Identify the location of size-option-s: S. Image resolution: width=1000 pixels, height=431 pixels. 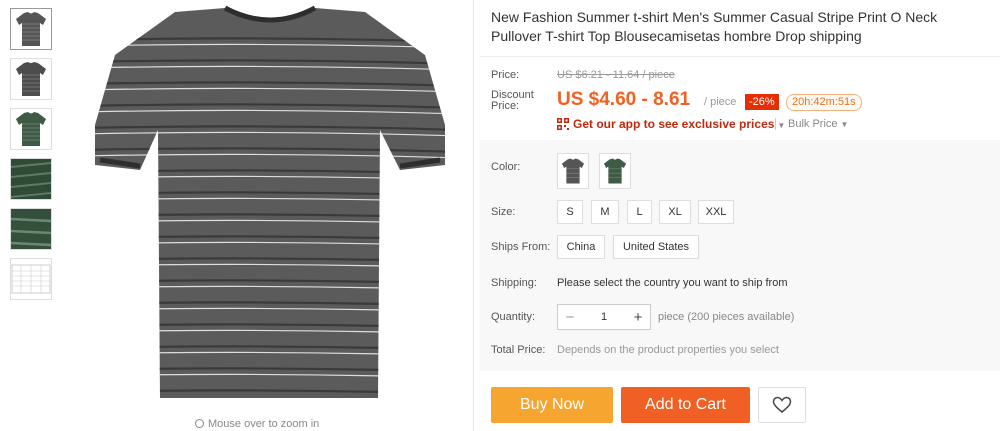
(570, 212).